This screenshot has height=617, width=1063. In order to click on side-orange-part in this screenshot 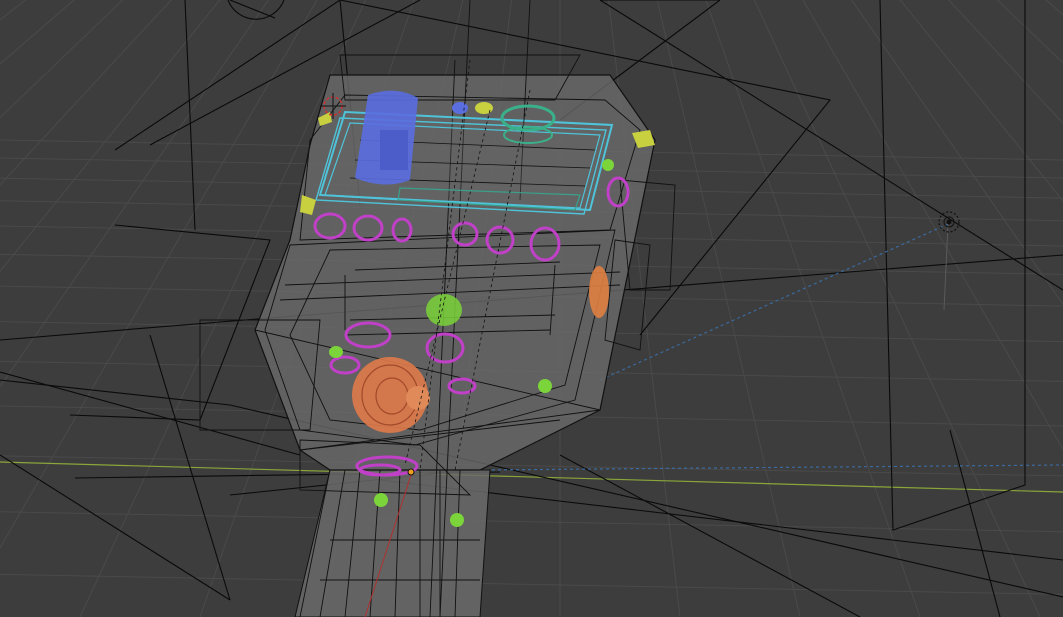, I will do `click(599, 292)`.